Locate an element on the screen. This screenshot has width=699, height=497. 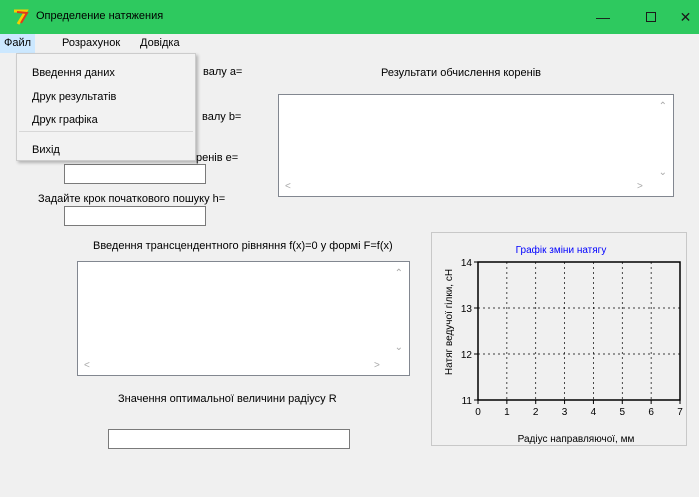
chart-tick-label-x: 5 is located at coordinates (623, 412).